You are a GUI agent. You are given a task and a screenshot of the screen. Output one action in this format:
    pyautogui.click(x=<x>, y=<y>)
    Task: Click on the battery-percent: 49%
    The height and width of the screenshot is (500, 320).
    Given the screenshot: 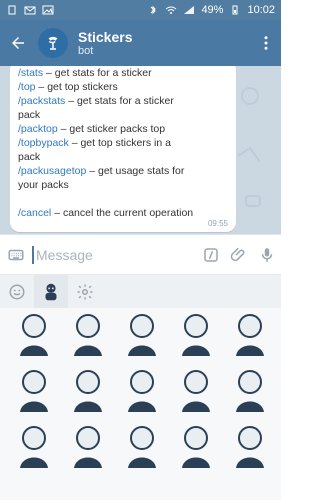 What is the action you would take?
    pyautogui.click(x=212, y=10)
    